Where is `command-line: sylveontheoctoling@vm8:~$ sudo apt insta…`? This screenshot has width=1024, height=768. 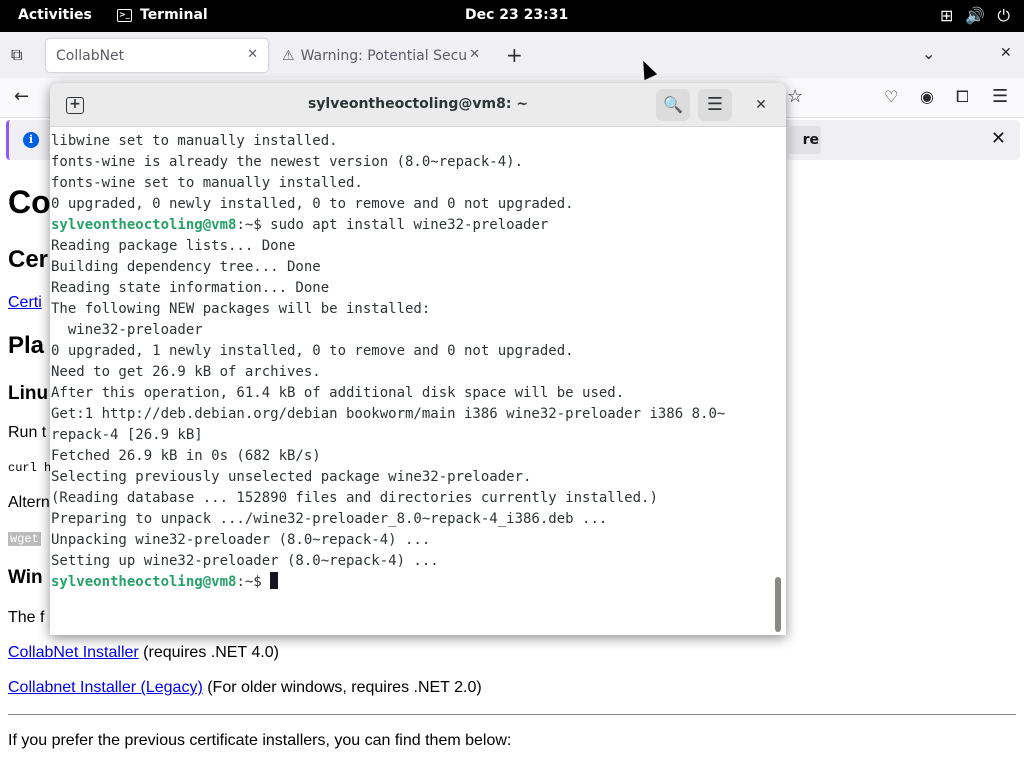
command-line: sylveontheoctoling@vm8:~$ sudo apt insta… is located at coordinates (411, 225).